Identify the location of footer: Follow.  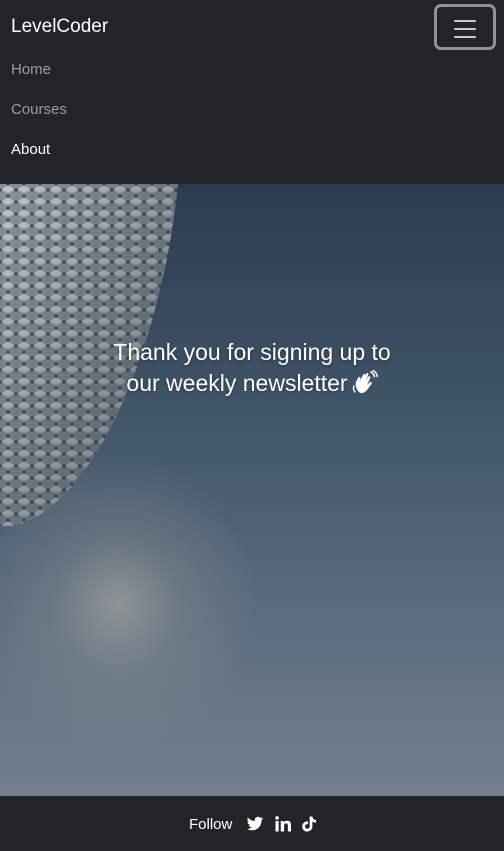
(252, 823).